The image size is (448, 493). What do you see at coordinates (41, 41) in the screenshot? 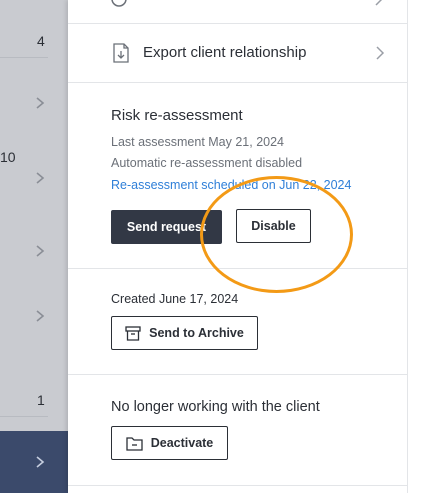
I see `background-count: 4` at bounding box center [41, 41].